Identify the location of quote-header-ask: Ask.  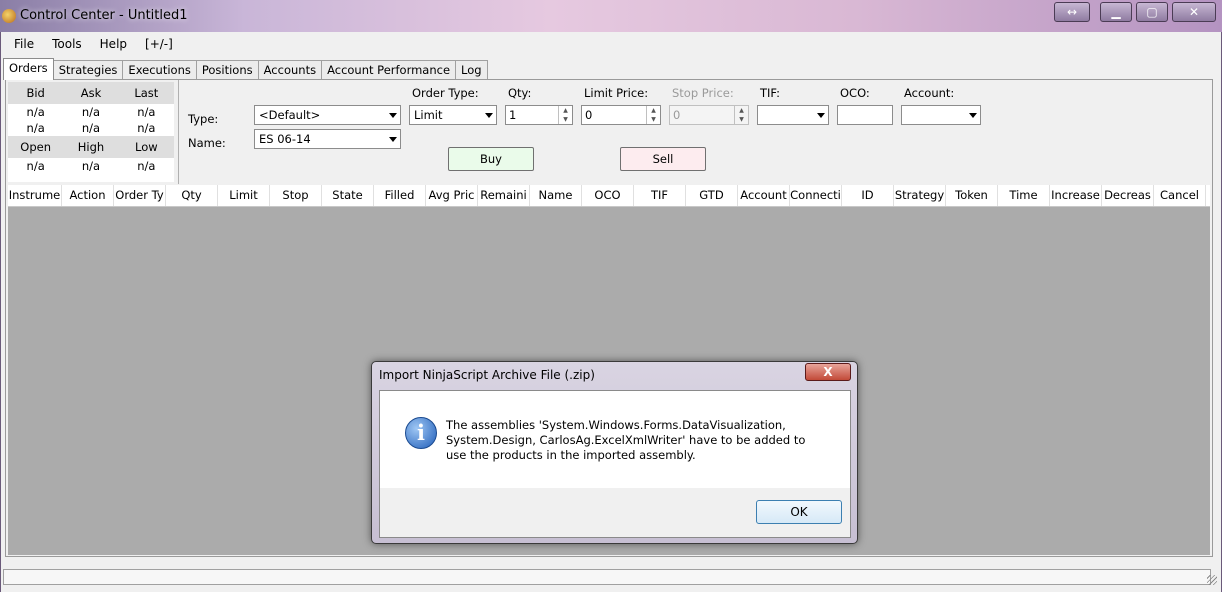
(91, 93).